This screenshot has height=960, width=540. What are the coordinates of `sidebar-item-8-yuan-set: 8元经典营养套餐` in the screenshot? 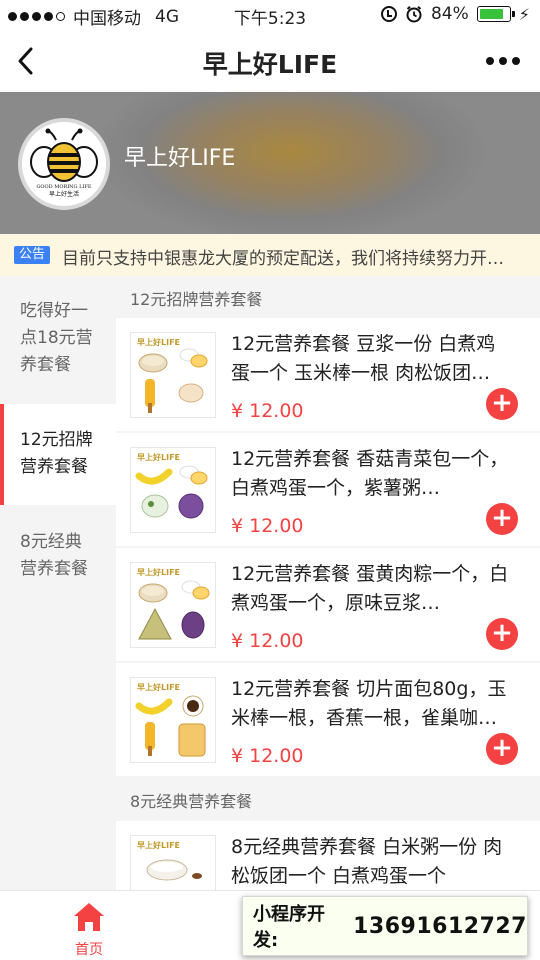 It's located at (58, 556).